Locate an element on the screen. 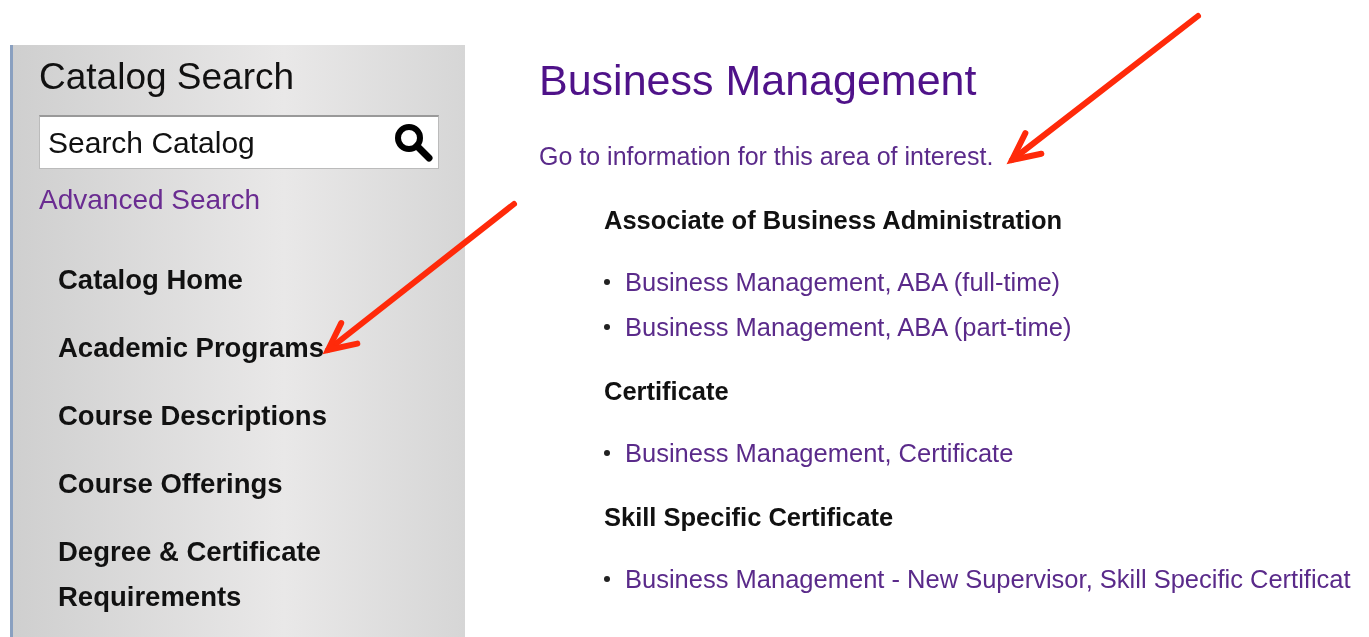  program-link: Business Management, ABA (part-time) is located at coordinates (848, 327).